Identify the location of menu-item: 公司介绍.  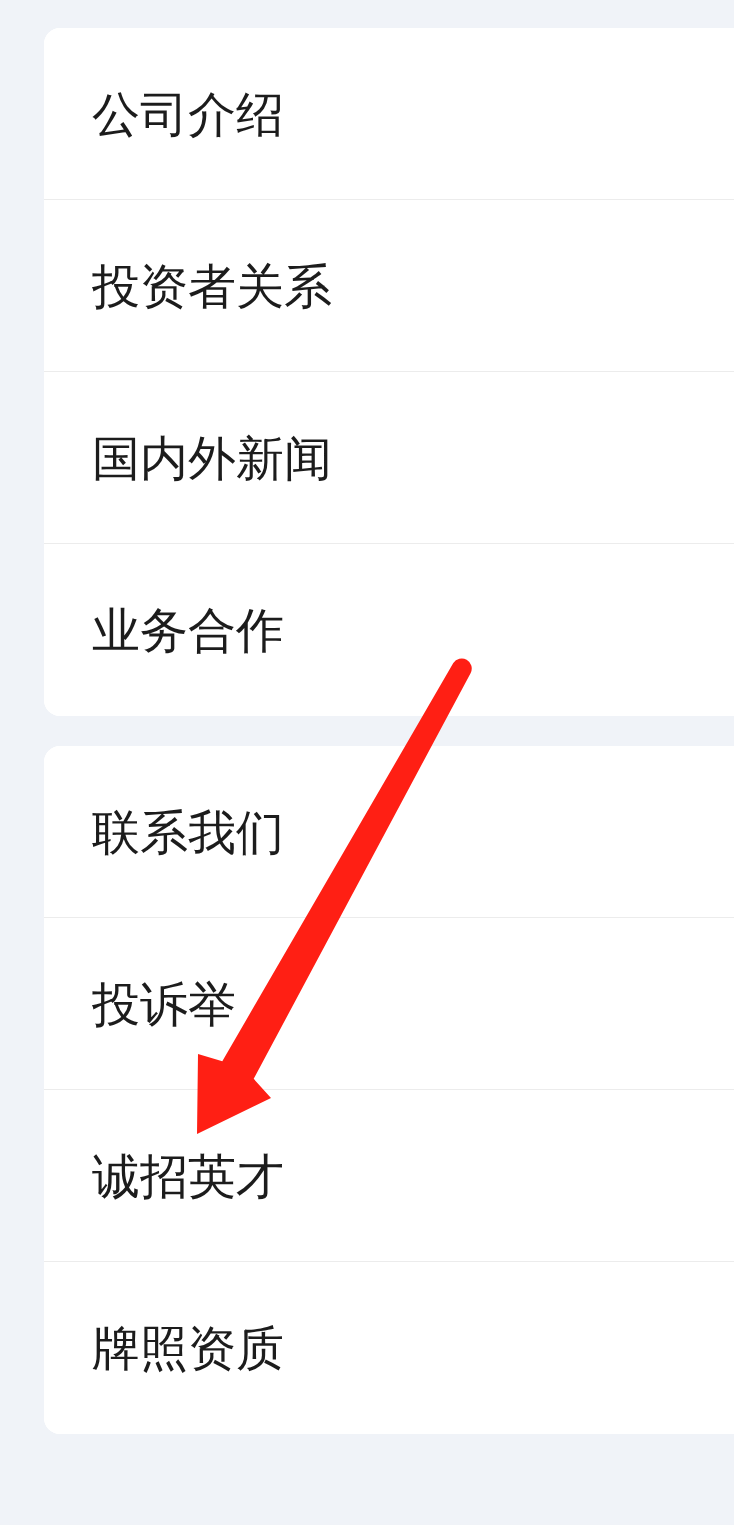
(389, 114).